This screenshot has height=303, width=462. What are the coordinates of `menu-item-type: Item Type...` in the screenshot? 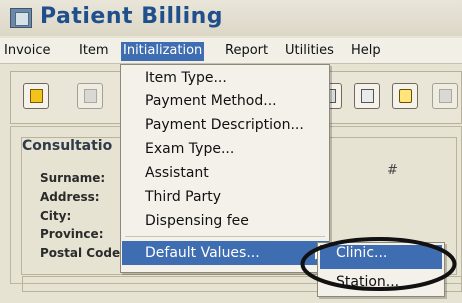 It's located at (186, 78).